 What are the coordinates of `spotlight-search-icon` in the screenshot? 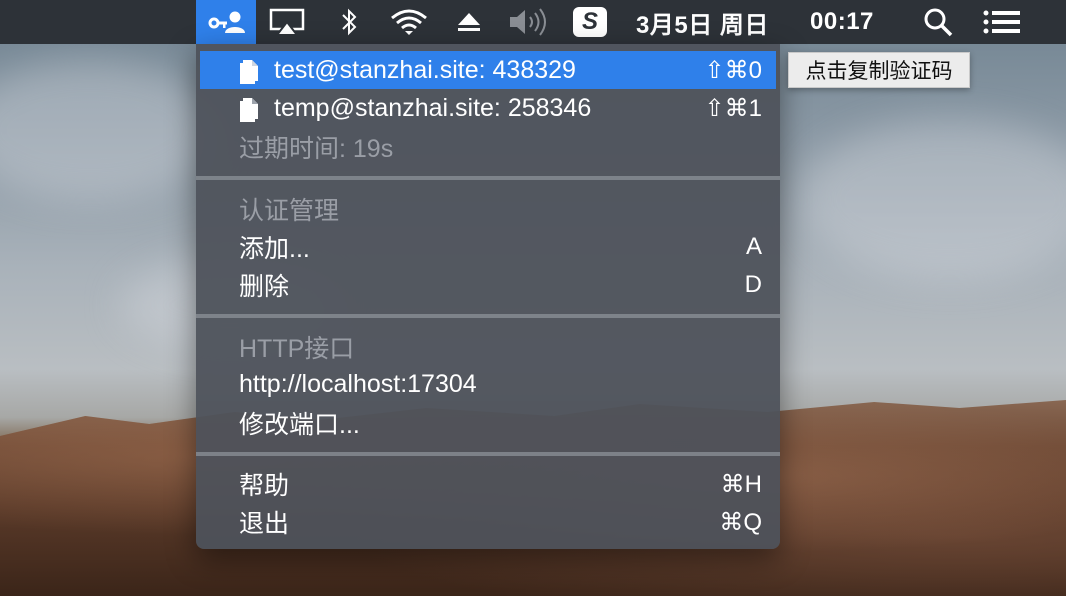 It's located at (938, 22).